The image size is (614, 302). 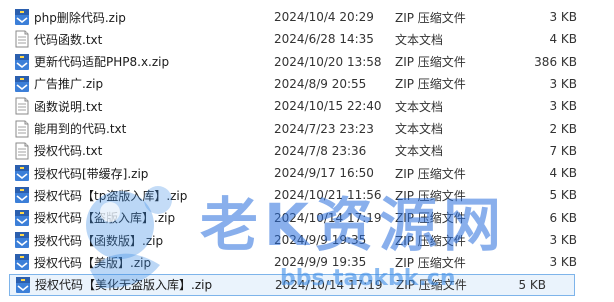 What do you see at coordinates (93, 262) in the screenshot?
I see `file-name: 授权代码【美版】.zip` at bounding box center [93, 262].